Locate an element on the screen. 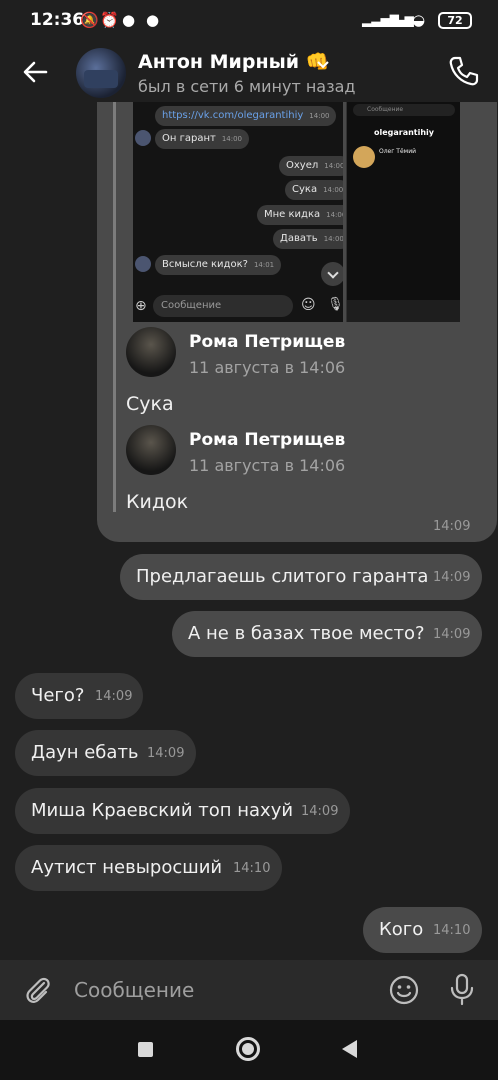 The image size is (498, 1080). battery-icon: 72 is located at coordinates (455, 20).